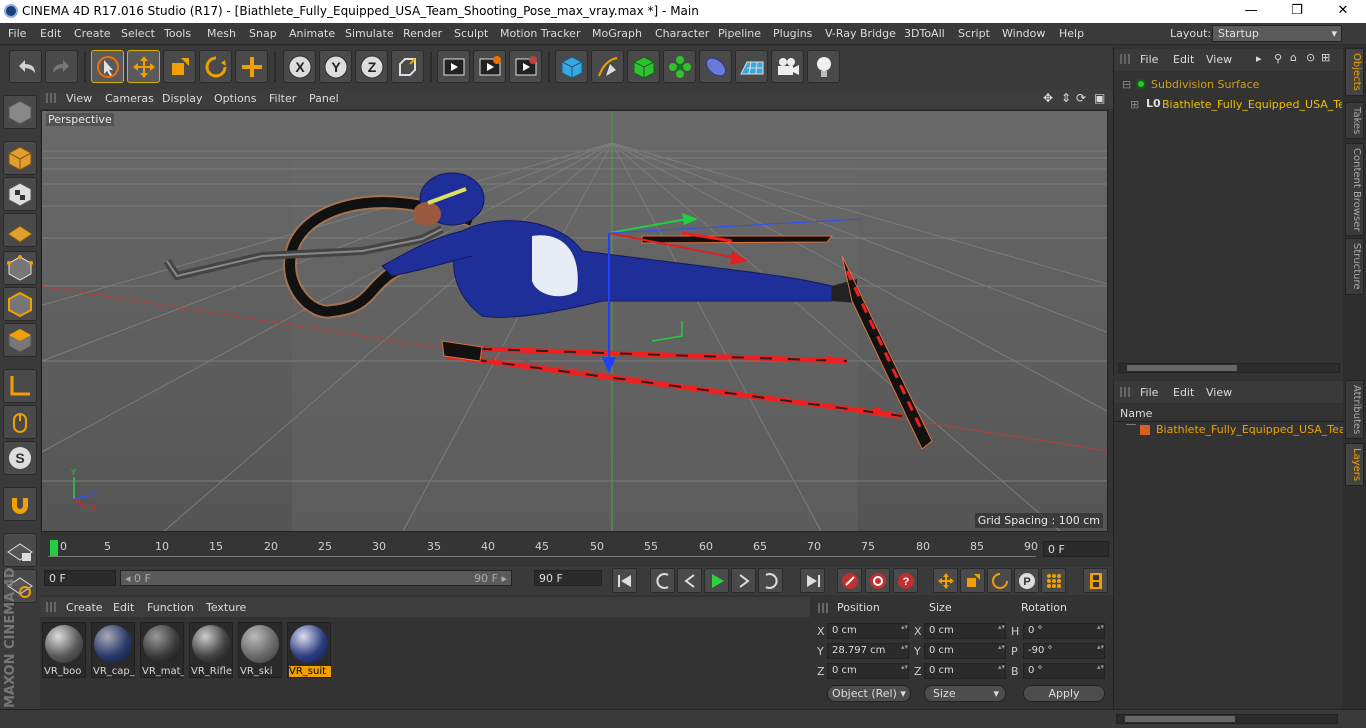  I want to click on size-x-field: 0 cm, so click(965, 631).